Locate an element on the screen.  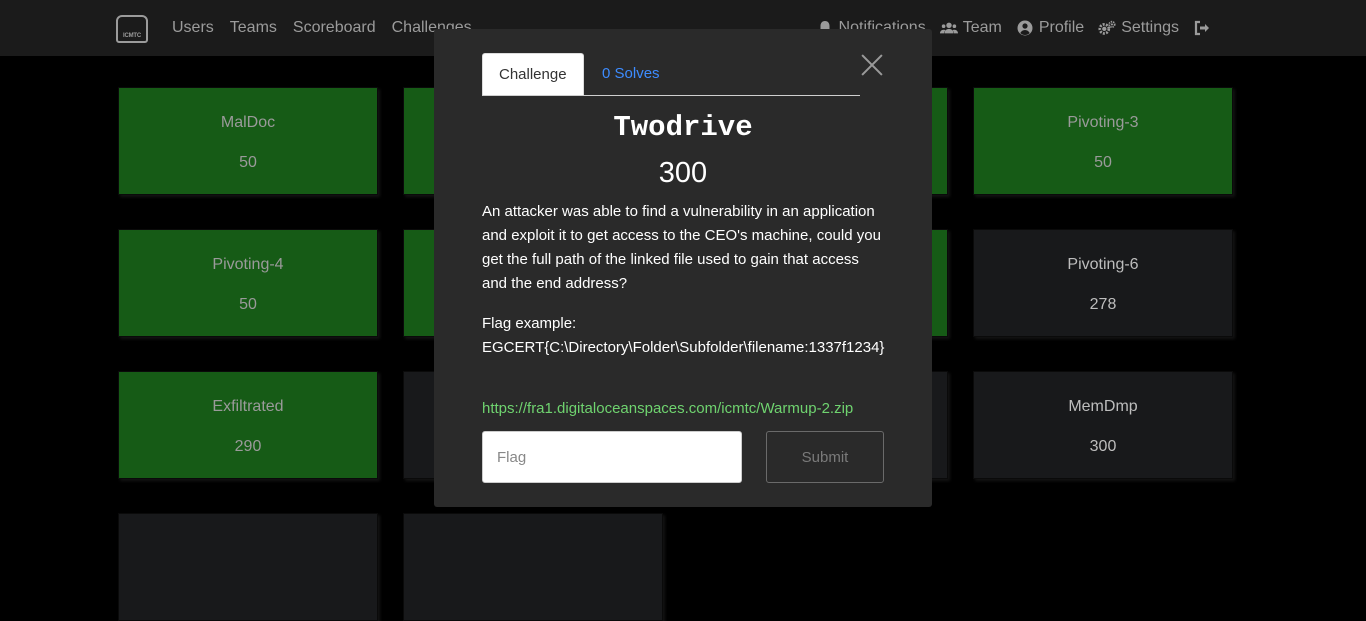
users-icon is located at coordinates (948, 28).